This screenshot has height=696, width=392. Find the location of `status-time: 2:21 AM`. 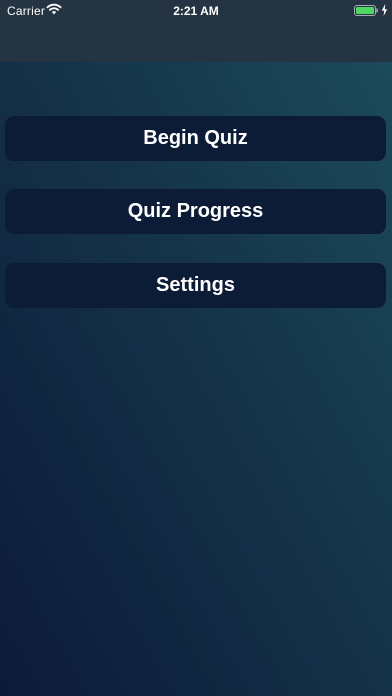

status-time: 2:21 AM is located at coordinates (196, 11).